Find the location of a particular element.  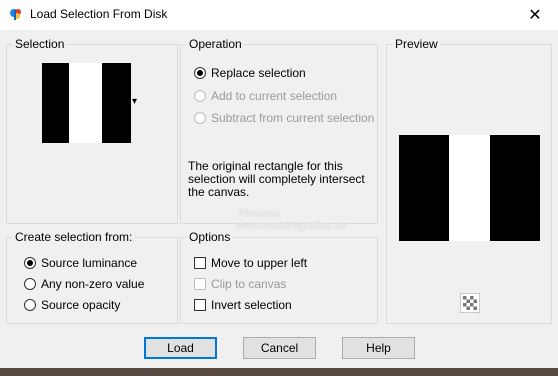

replace-selection-radio: Replace selection is located at coordinates (250, 73).